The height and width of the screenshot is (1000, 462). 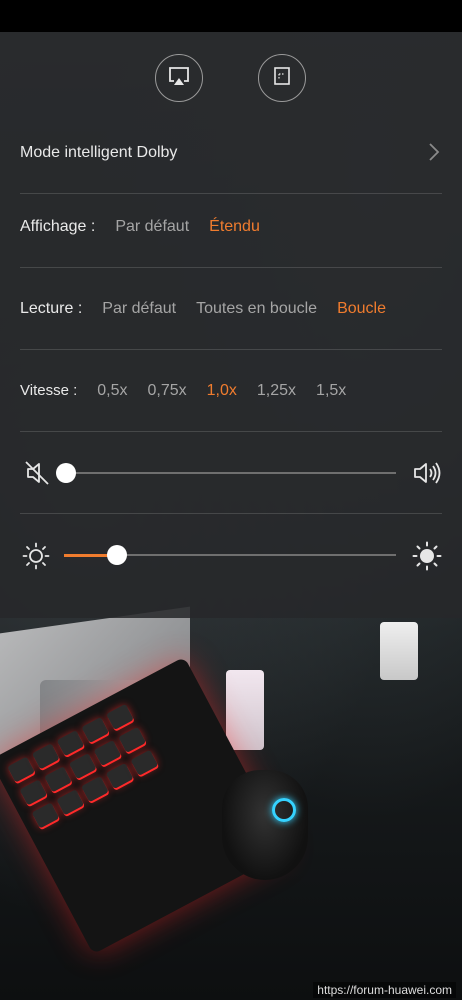 What do you see at coordinates (51, 308) in the screenshot?
I see `playback-label: Lecture :` at bounding box center [51, 308].